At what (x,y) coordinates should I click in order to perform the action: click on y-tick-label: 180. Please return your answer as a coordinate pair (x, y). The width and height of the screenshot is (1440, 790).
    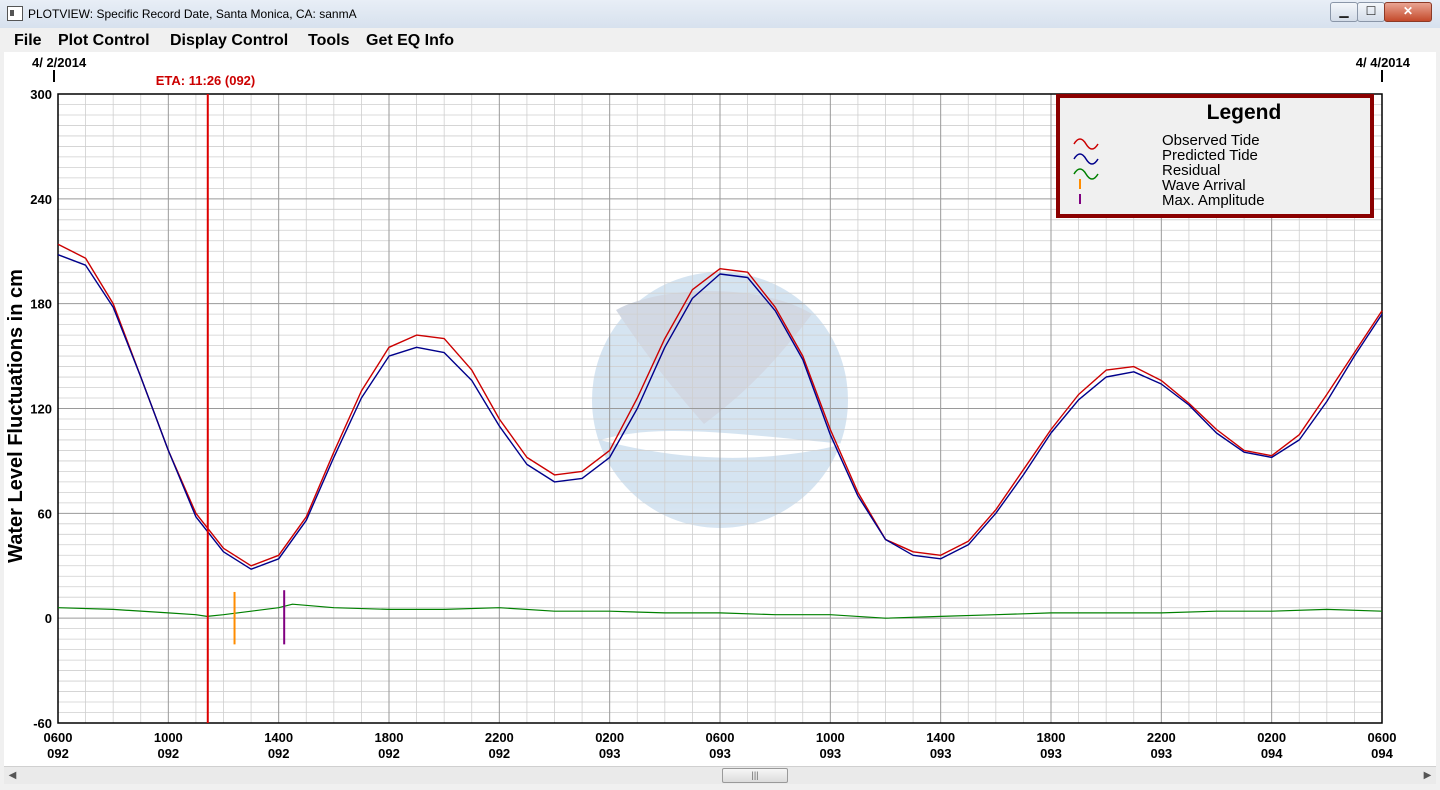
    Looking at the image, I should click on (41, 304).